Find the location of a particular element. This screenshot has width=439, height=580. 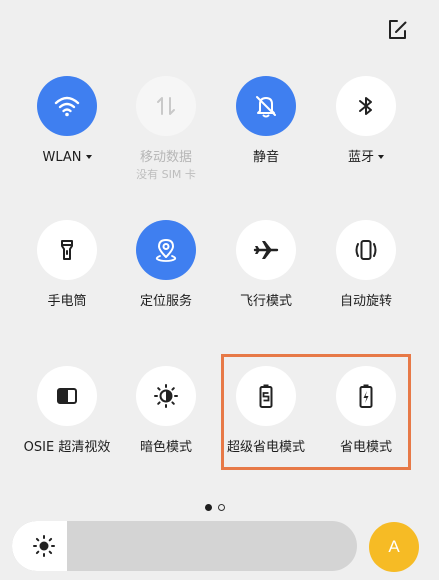

page-indicator is located at coordinates (215, 507).